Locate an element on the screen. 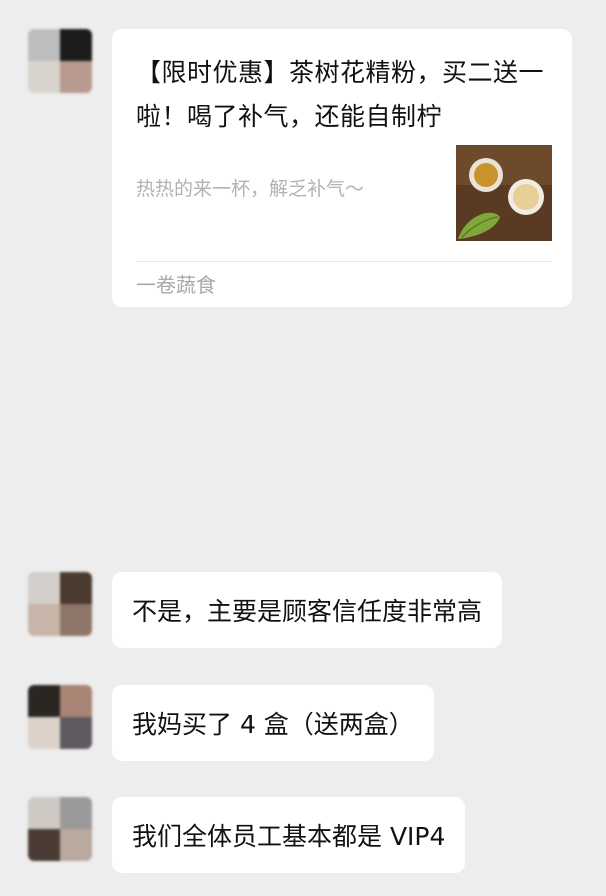 This screenshot has width=606, height=896. tea-cups-photo-icon is located at coordinates (504, 193).